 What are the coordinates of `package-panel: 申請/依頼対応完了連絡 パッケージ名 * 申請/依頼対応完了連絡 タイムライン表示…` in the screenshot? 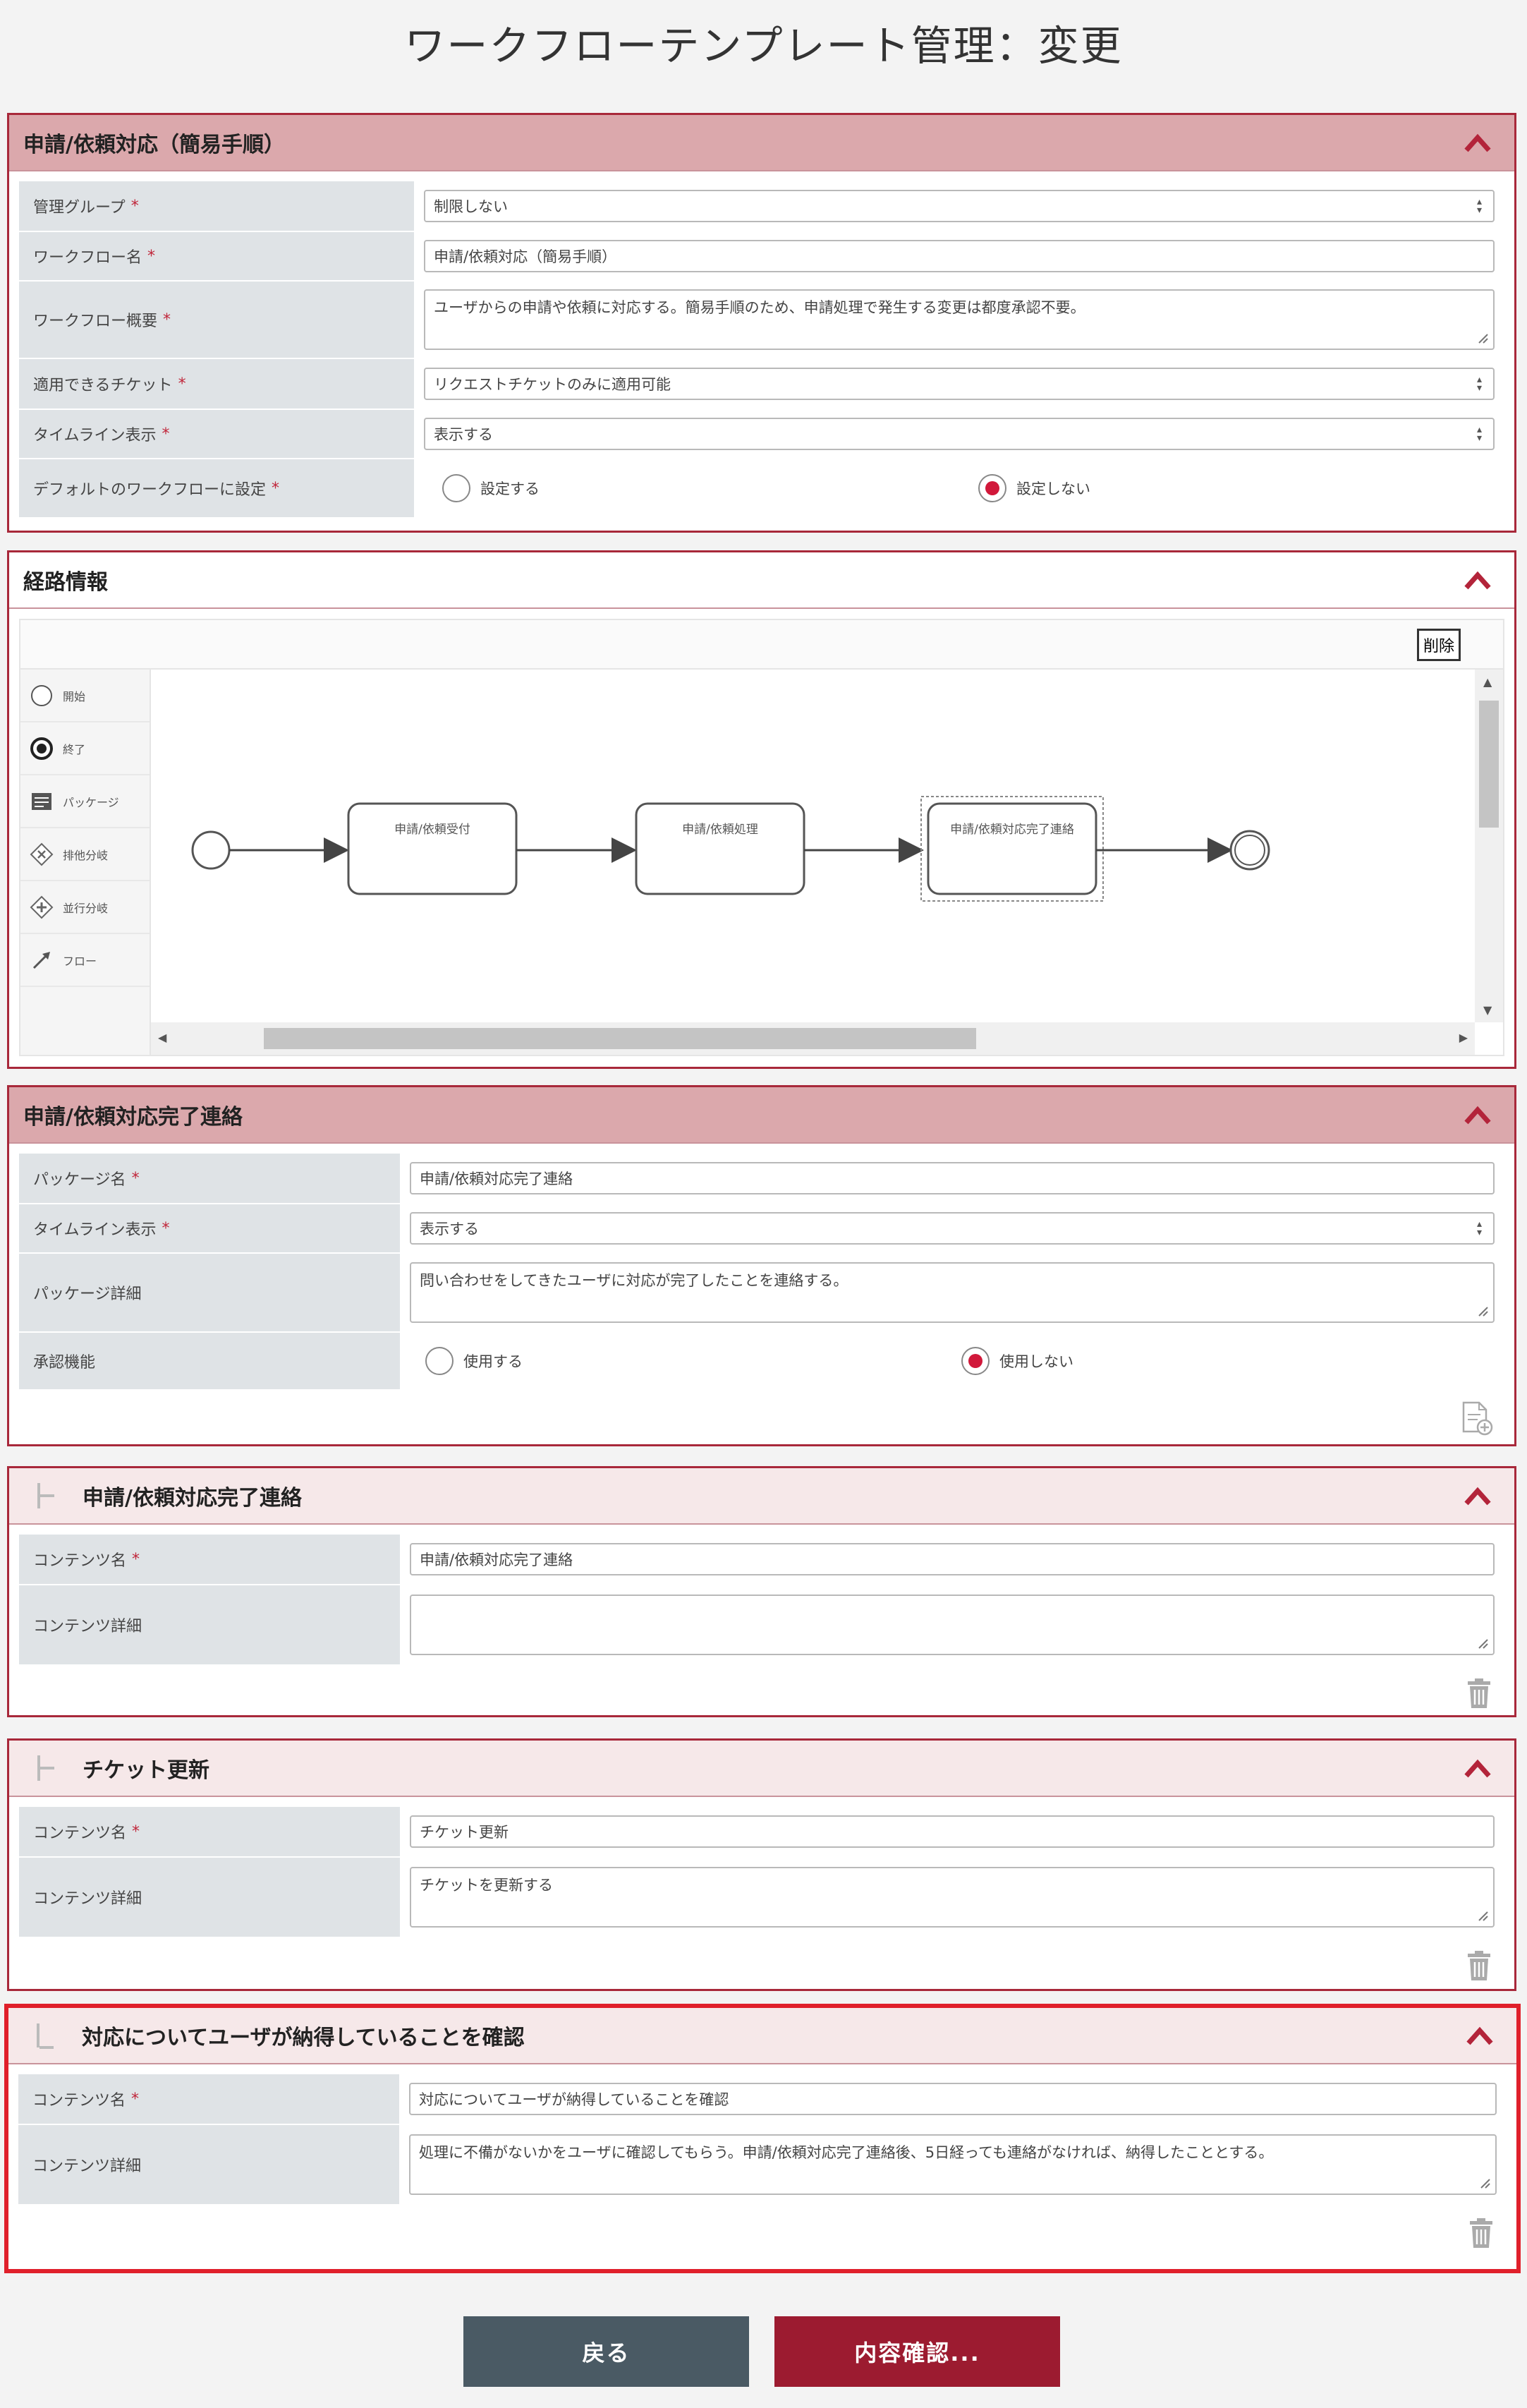 It's located at (761, 1265).